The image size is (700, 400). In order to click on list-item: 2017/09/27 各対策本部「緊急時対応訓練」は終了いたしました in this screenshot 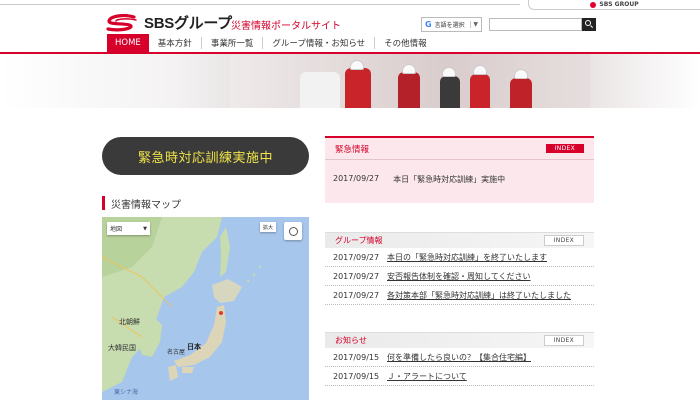, I will do `click(459, 295)`.